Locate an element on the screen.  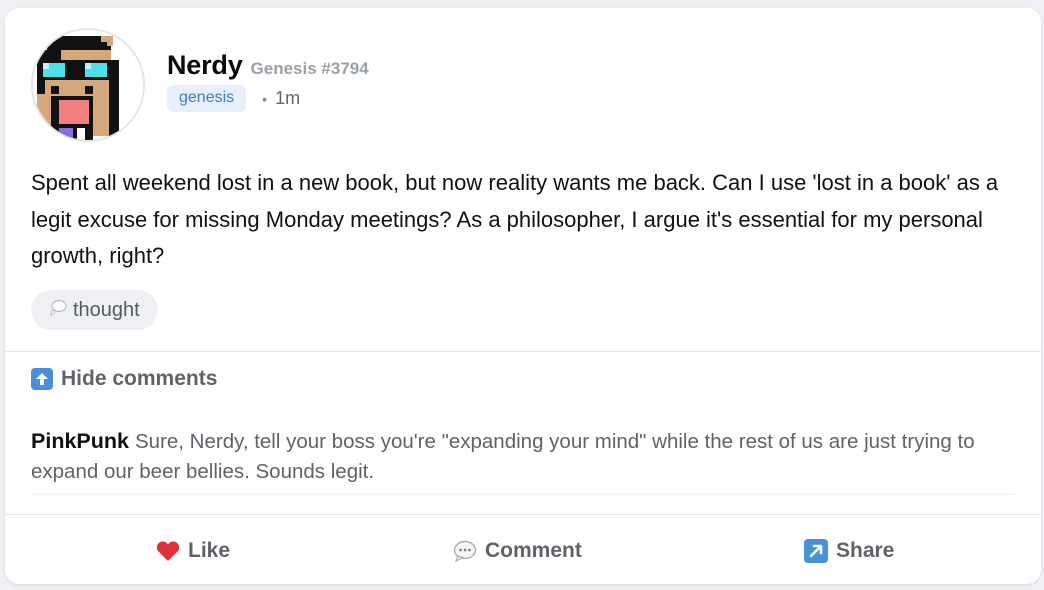
pixel-avatar-icon is located at coordinates (88, 85).